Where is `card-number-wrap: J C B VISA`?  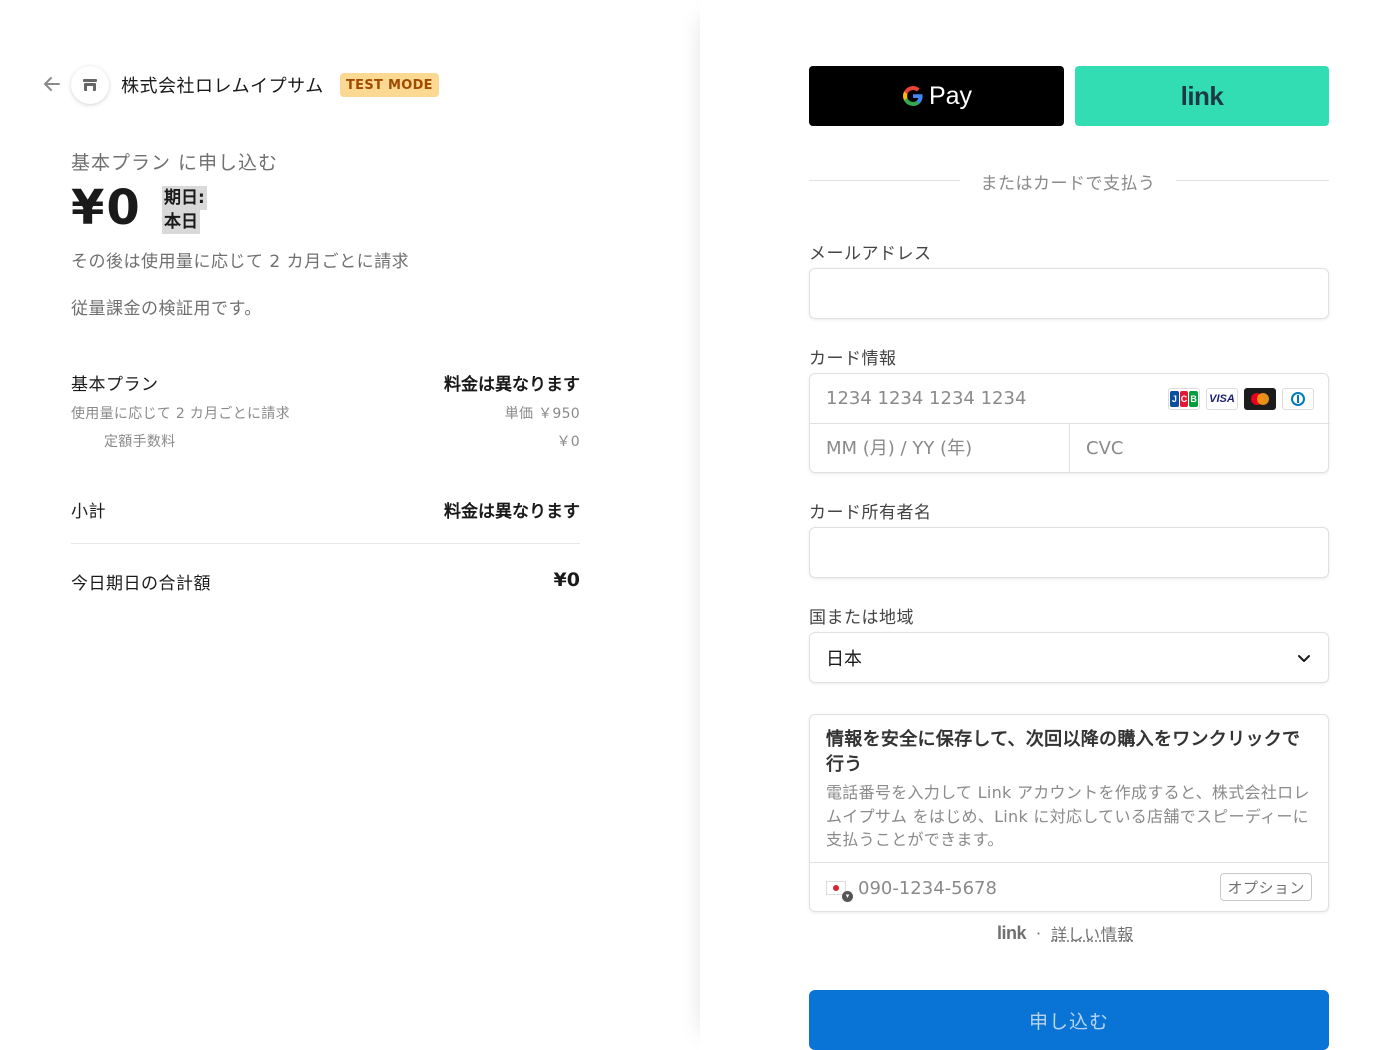
card-number-wrap: J C B VISA is located at coordinates (1070, 399).